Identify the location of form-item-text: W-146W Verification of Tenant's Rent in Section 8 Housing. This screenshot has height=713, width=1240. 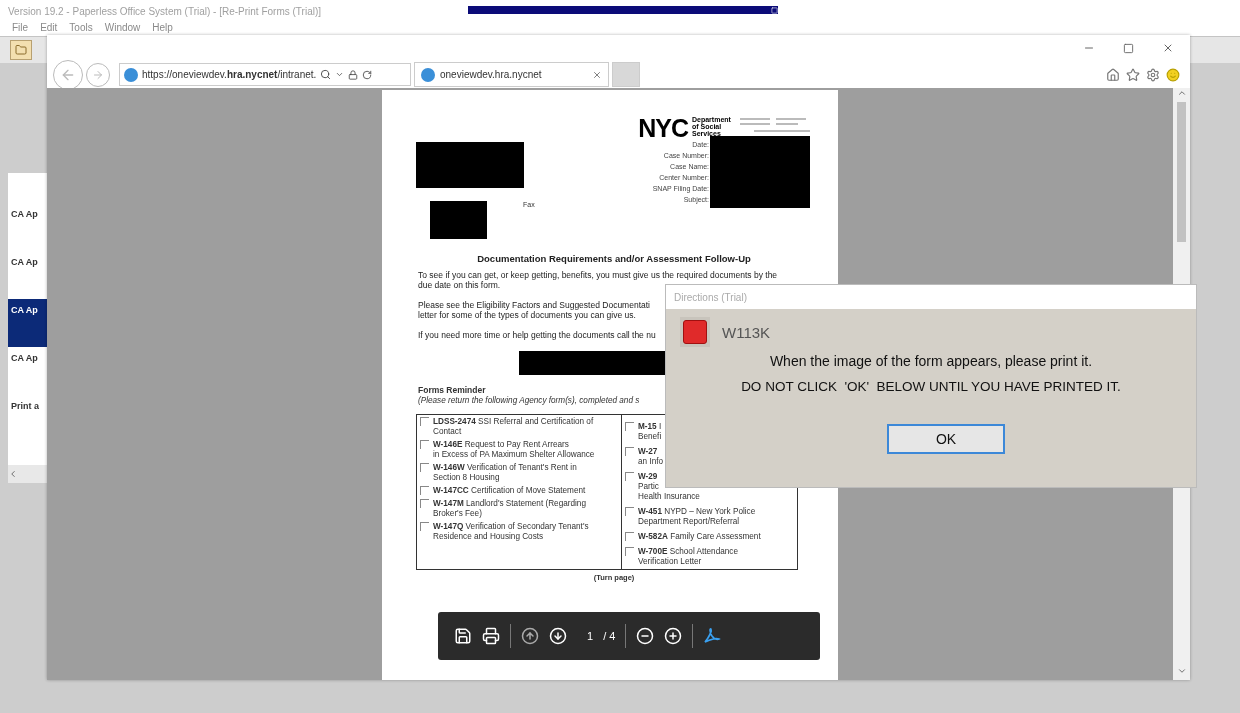
(505, 473).